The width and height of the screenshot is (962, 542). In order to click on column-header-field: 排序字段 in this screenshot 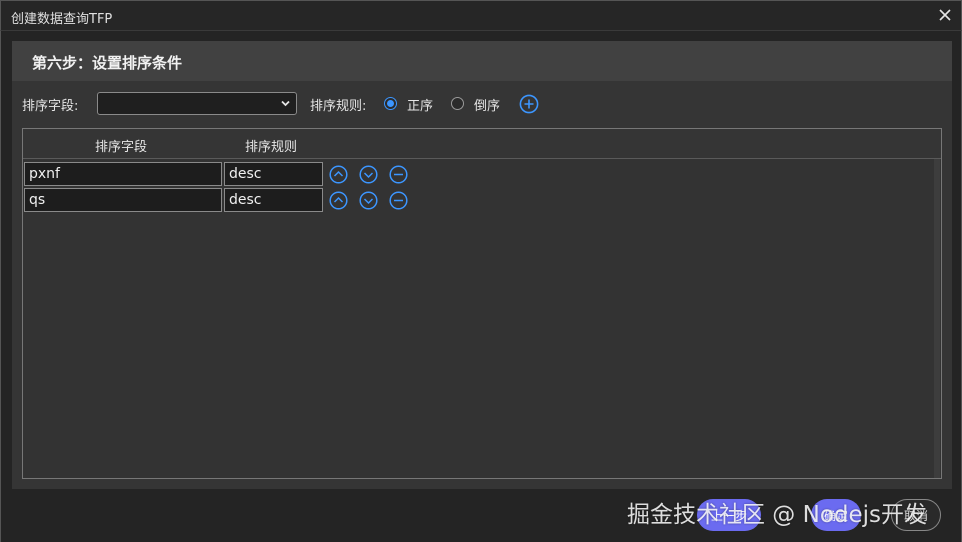, I will do `click(121, 147)`.